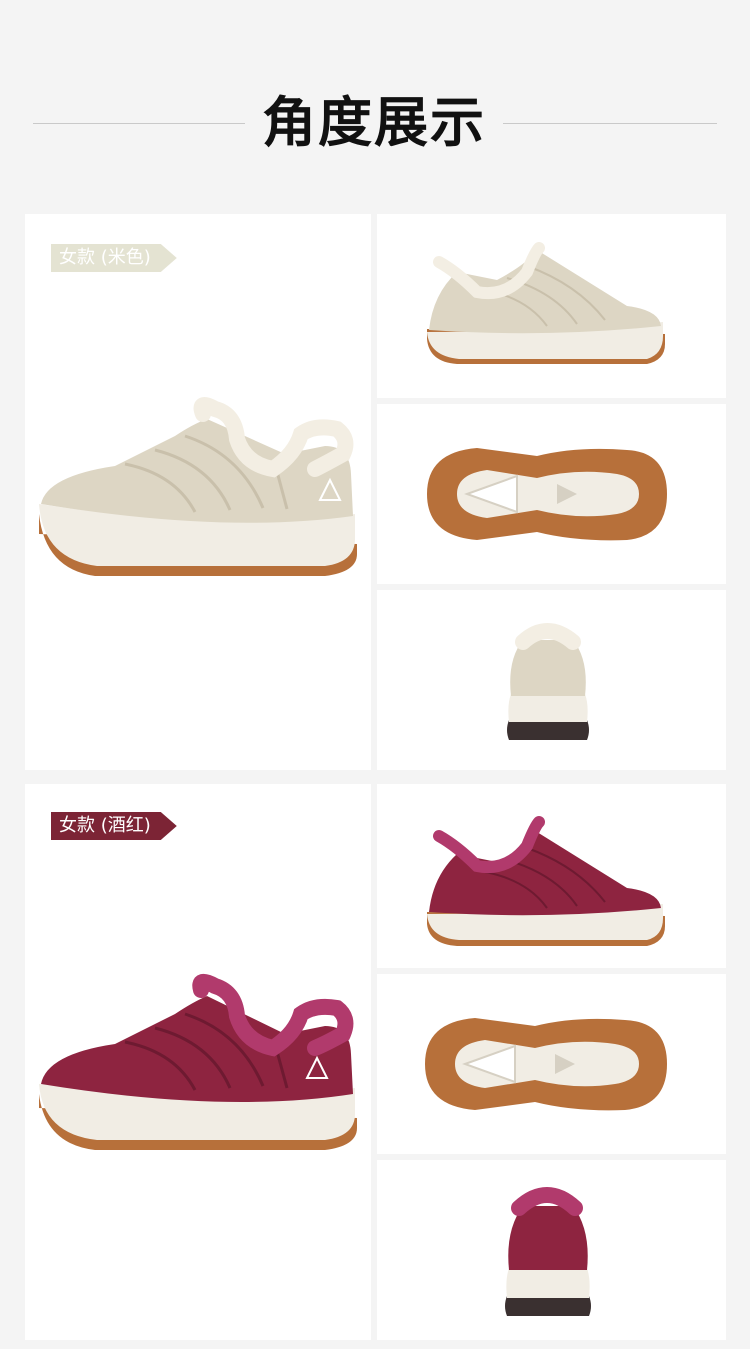 The height and width of the screenshot is (1349, 750). I want to click on beige-back-view-panel, so click(551, 680).